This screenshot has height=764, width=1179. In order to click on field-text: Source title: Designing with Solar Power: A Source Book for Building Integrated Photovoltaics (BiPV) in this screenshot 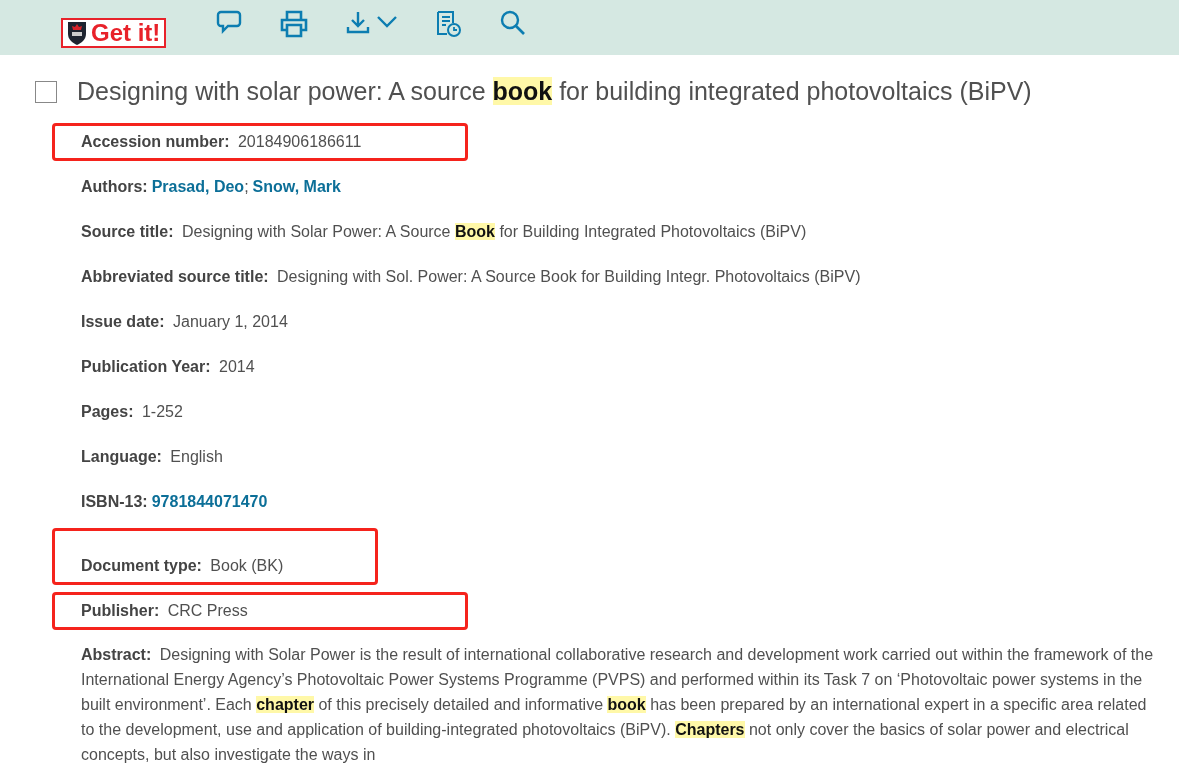, I will do `click(444, 232)`.